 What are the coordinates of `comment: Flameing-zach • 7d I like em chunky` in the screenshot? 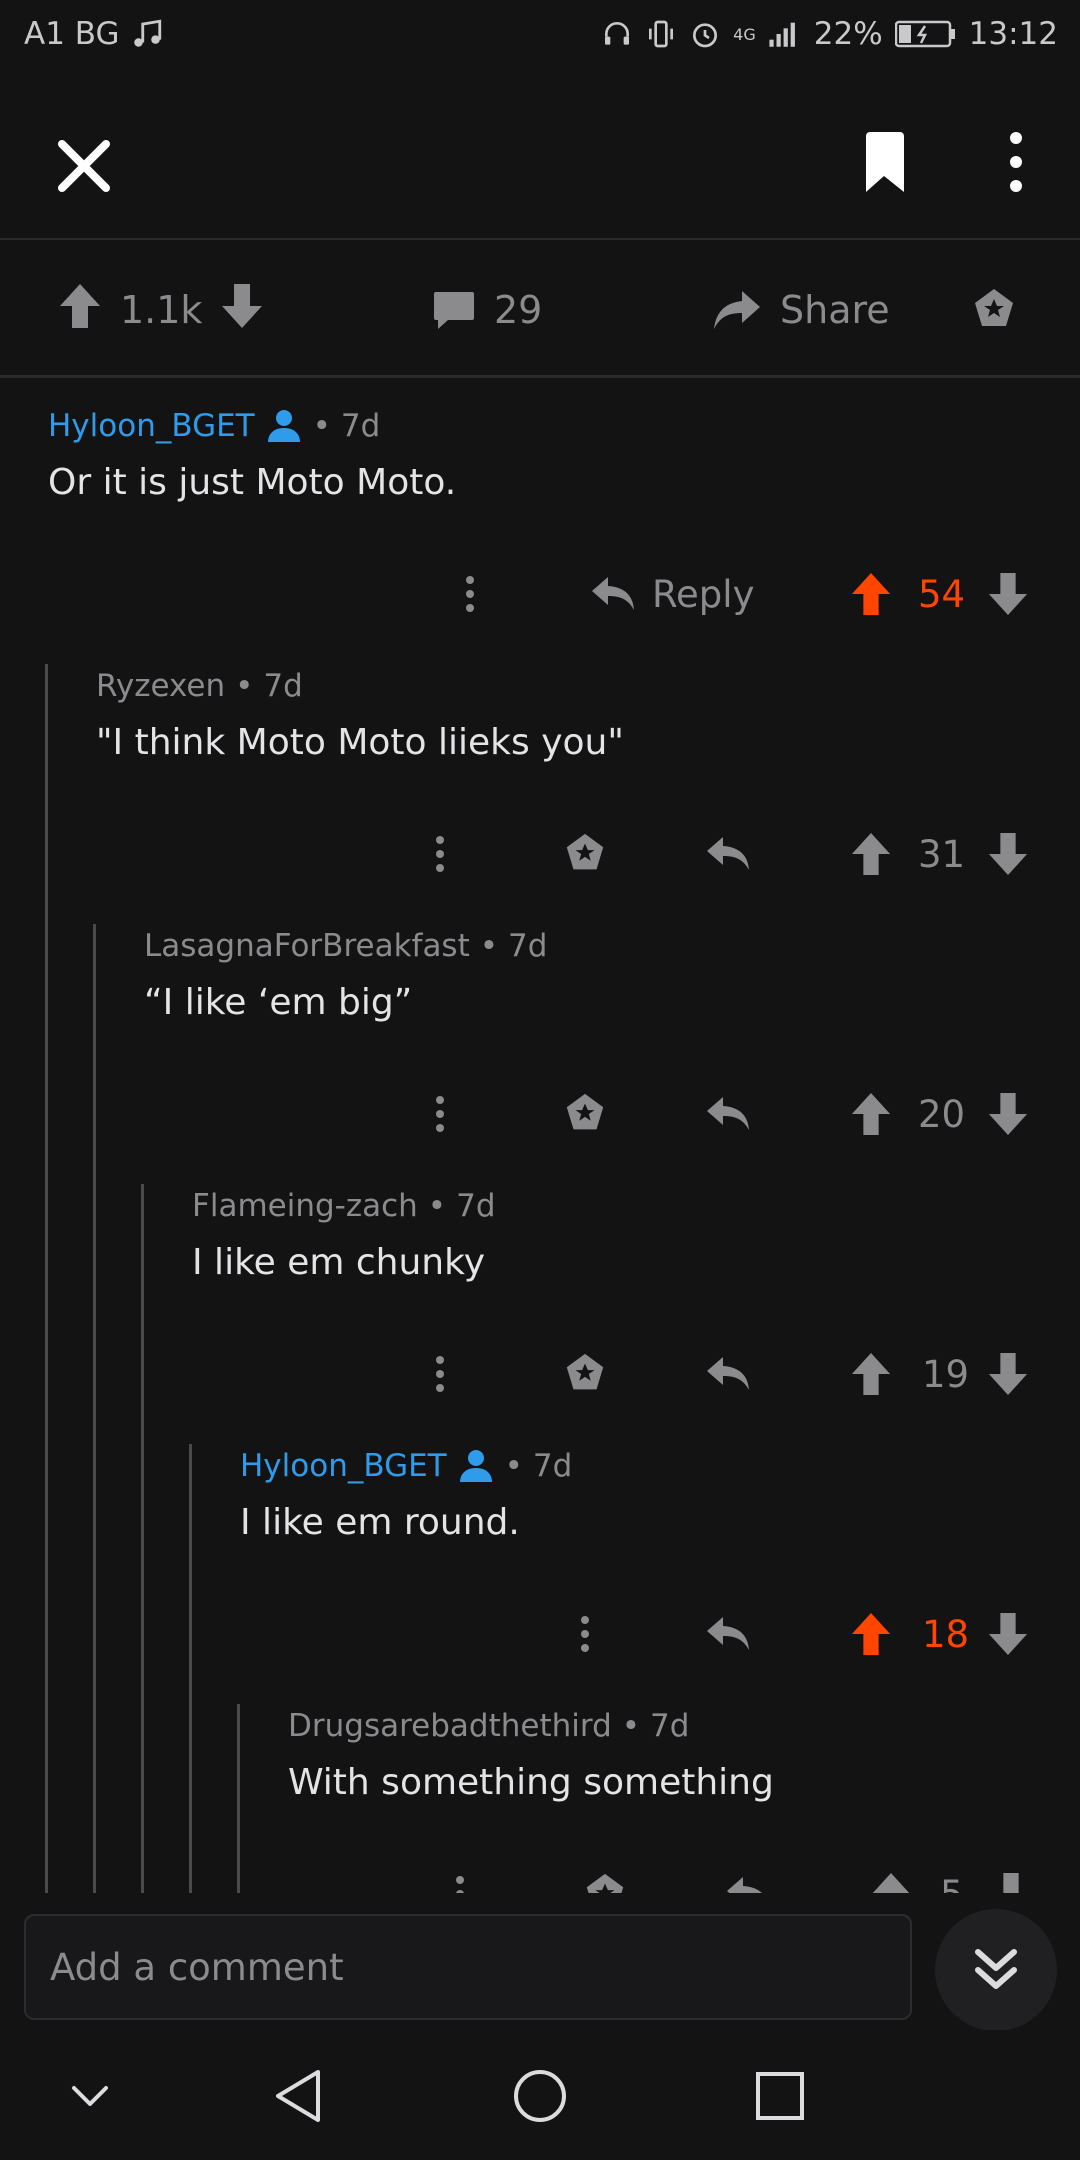 It's located at (344, 1233).